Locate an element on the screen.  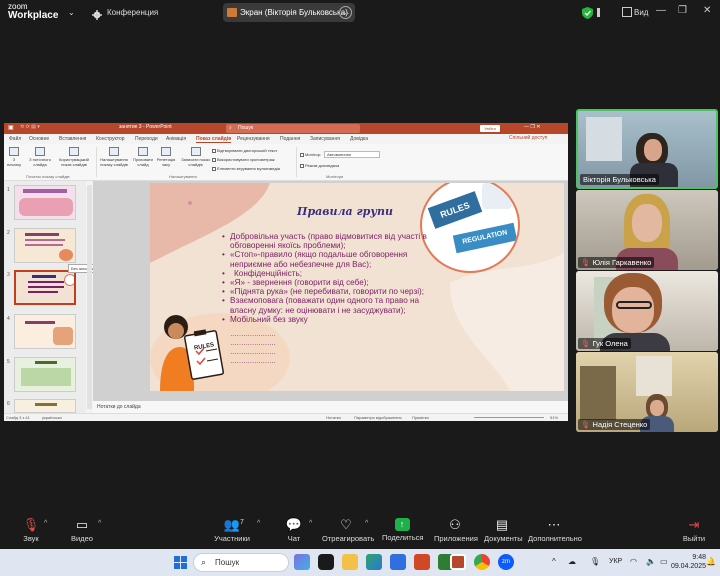
audio-button: 🎙 Звук is located at coordinates (31, 531).